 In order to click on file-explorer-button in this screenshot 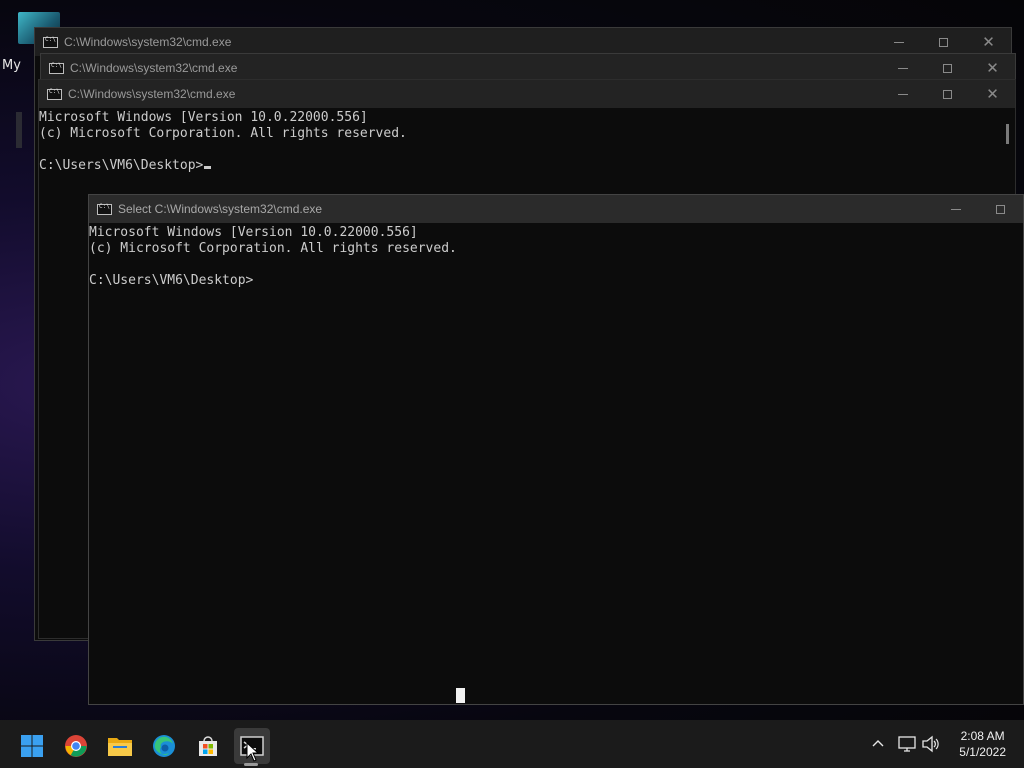, I will do `click(120, 746)`.